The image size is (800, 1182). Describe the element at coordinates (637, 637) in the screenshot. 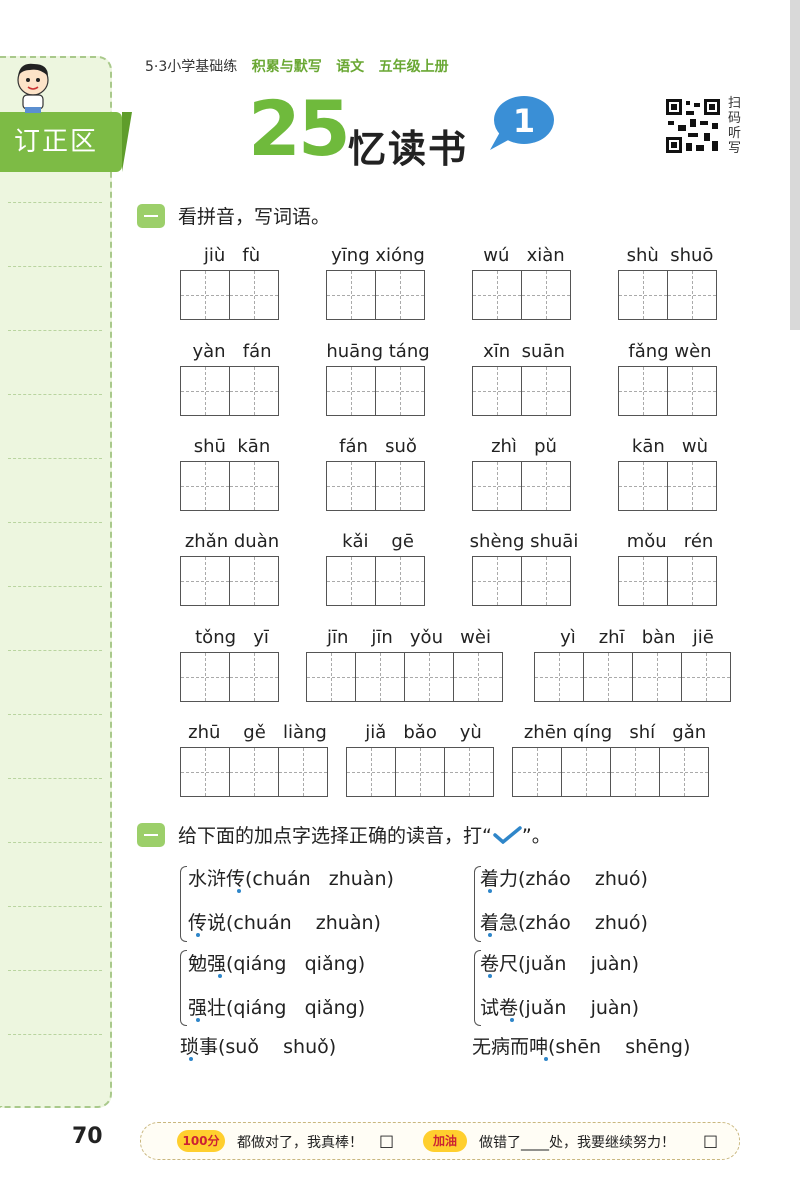

I see `pinyin-label: yì zhī bàn jiē` at that location.